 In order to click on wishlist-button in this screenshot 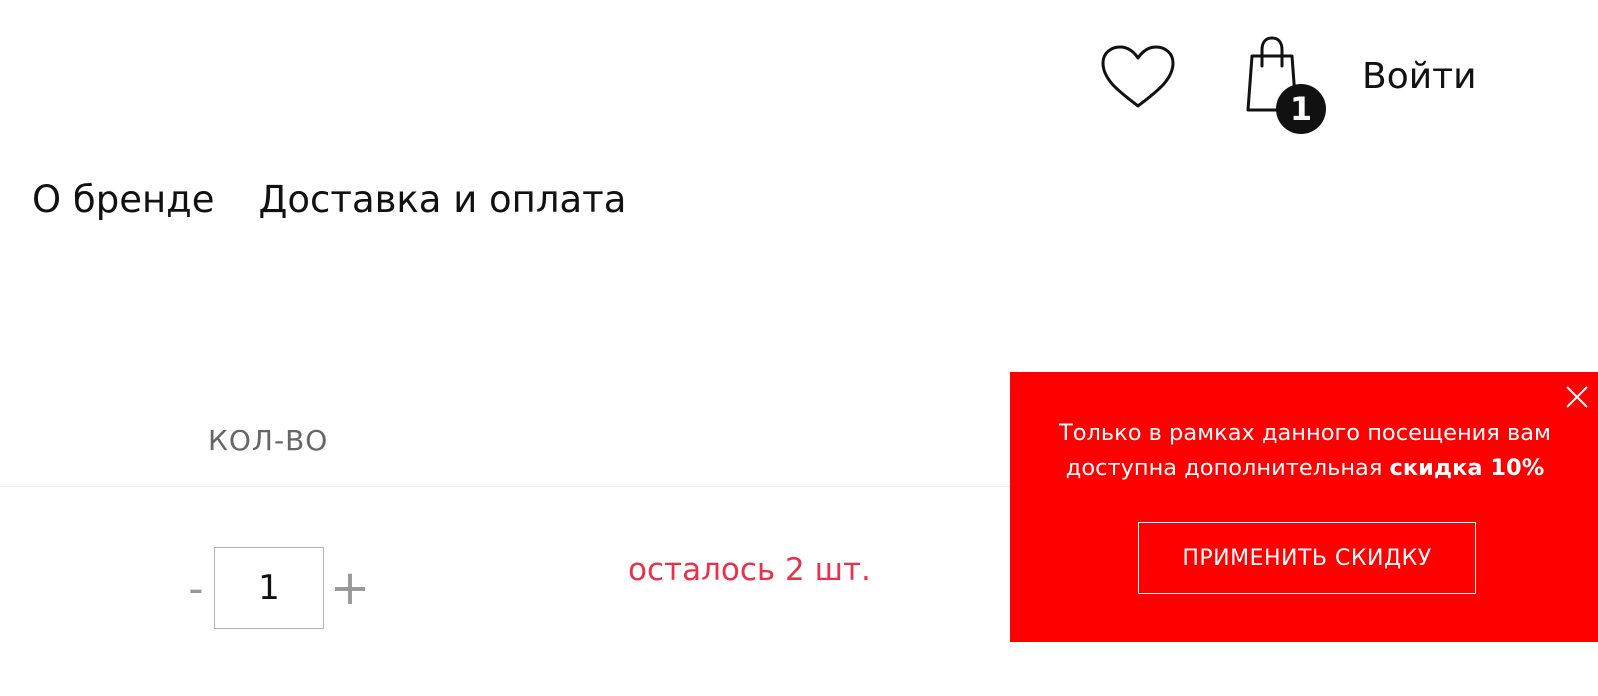, I will do `click(1138, 77)`.